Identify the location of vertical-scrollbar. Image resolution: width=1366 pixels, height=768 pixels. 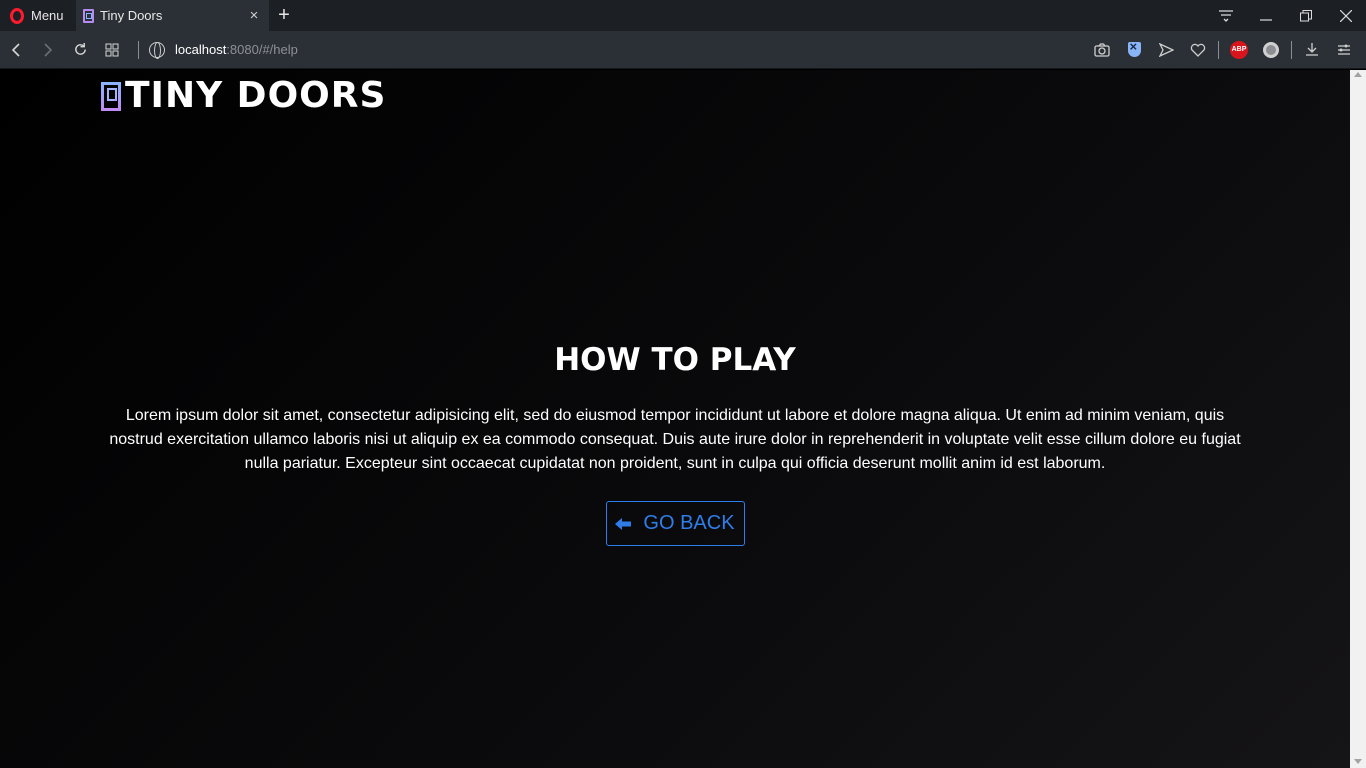
(1358, 419).